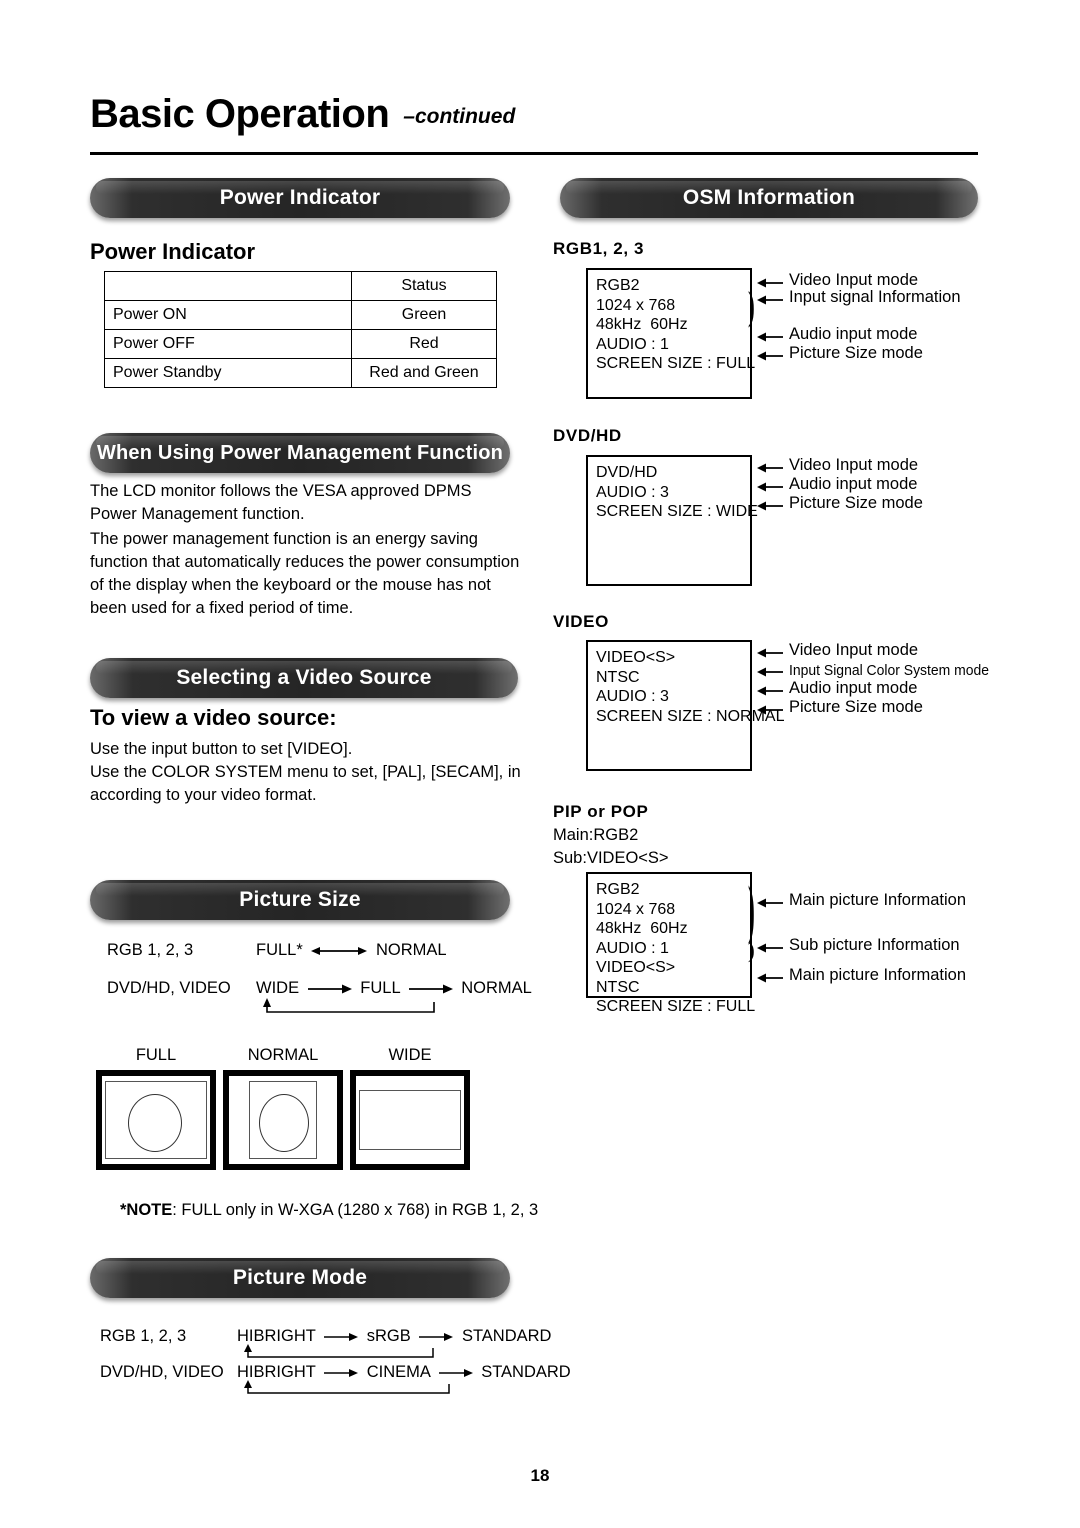 The height and width of the screenshot is (1528, 1080). What do you see at coordinates (673, 489) in the screenshot?
I see `osm-box-lines: DVD/HD AUDIO : 3 SCREEN SIZE : WIDE` at bounding box center [673, 489].